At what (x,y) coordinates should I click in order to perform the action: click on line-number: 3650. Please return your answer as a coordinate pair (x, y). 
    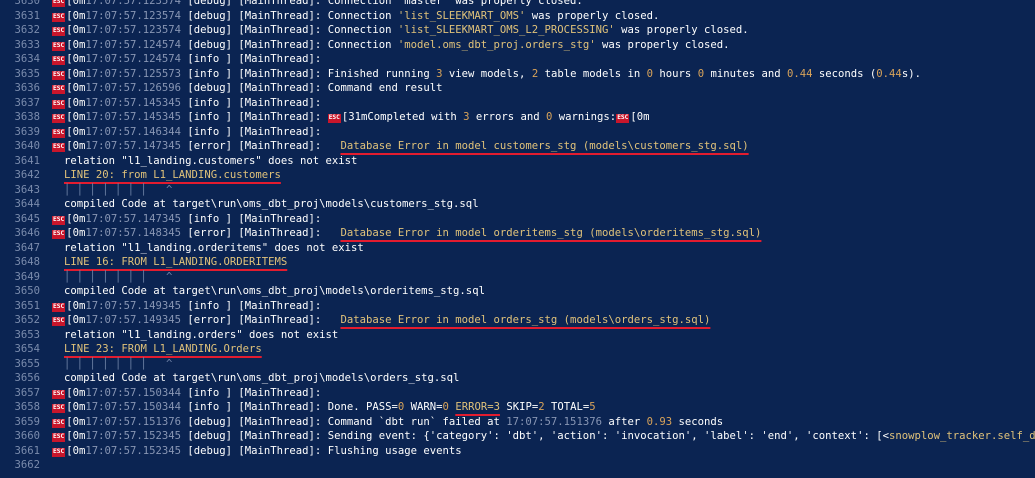
    Looking at the image, I should click on (27, 291).